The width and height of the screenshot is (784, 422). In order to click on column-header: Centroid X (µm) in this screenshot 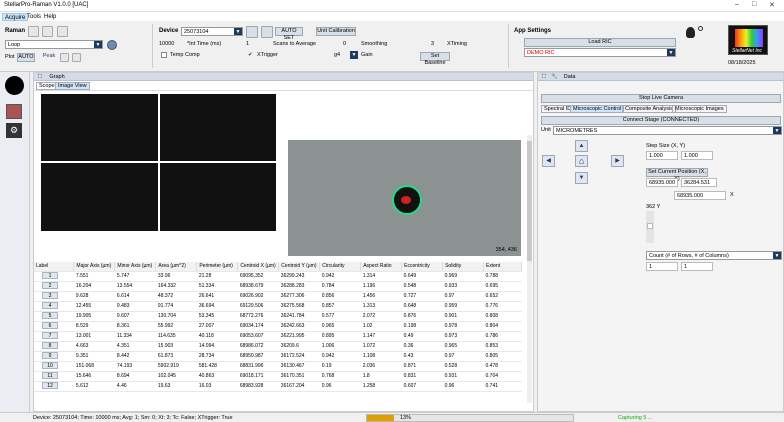, I will do `click(258, 267)`.